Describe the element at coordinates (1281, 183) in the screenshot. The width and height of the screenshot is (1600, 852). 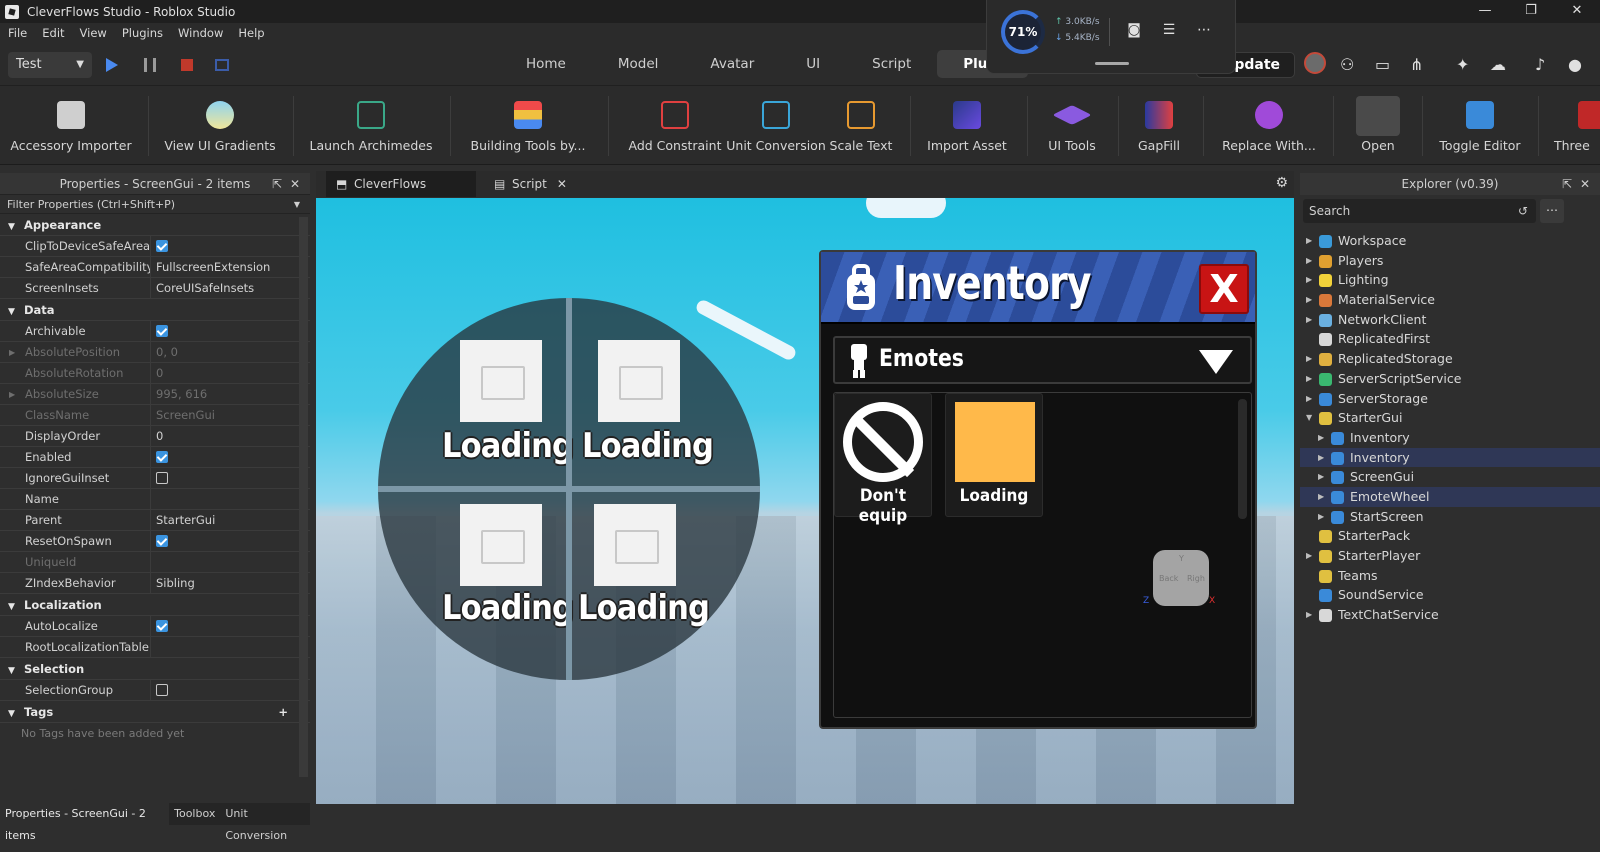
I see `gear-icon: ⚙` at that location.